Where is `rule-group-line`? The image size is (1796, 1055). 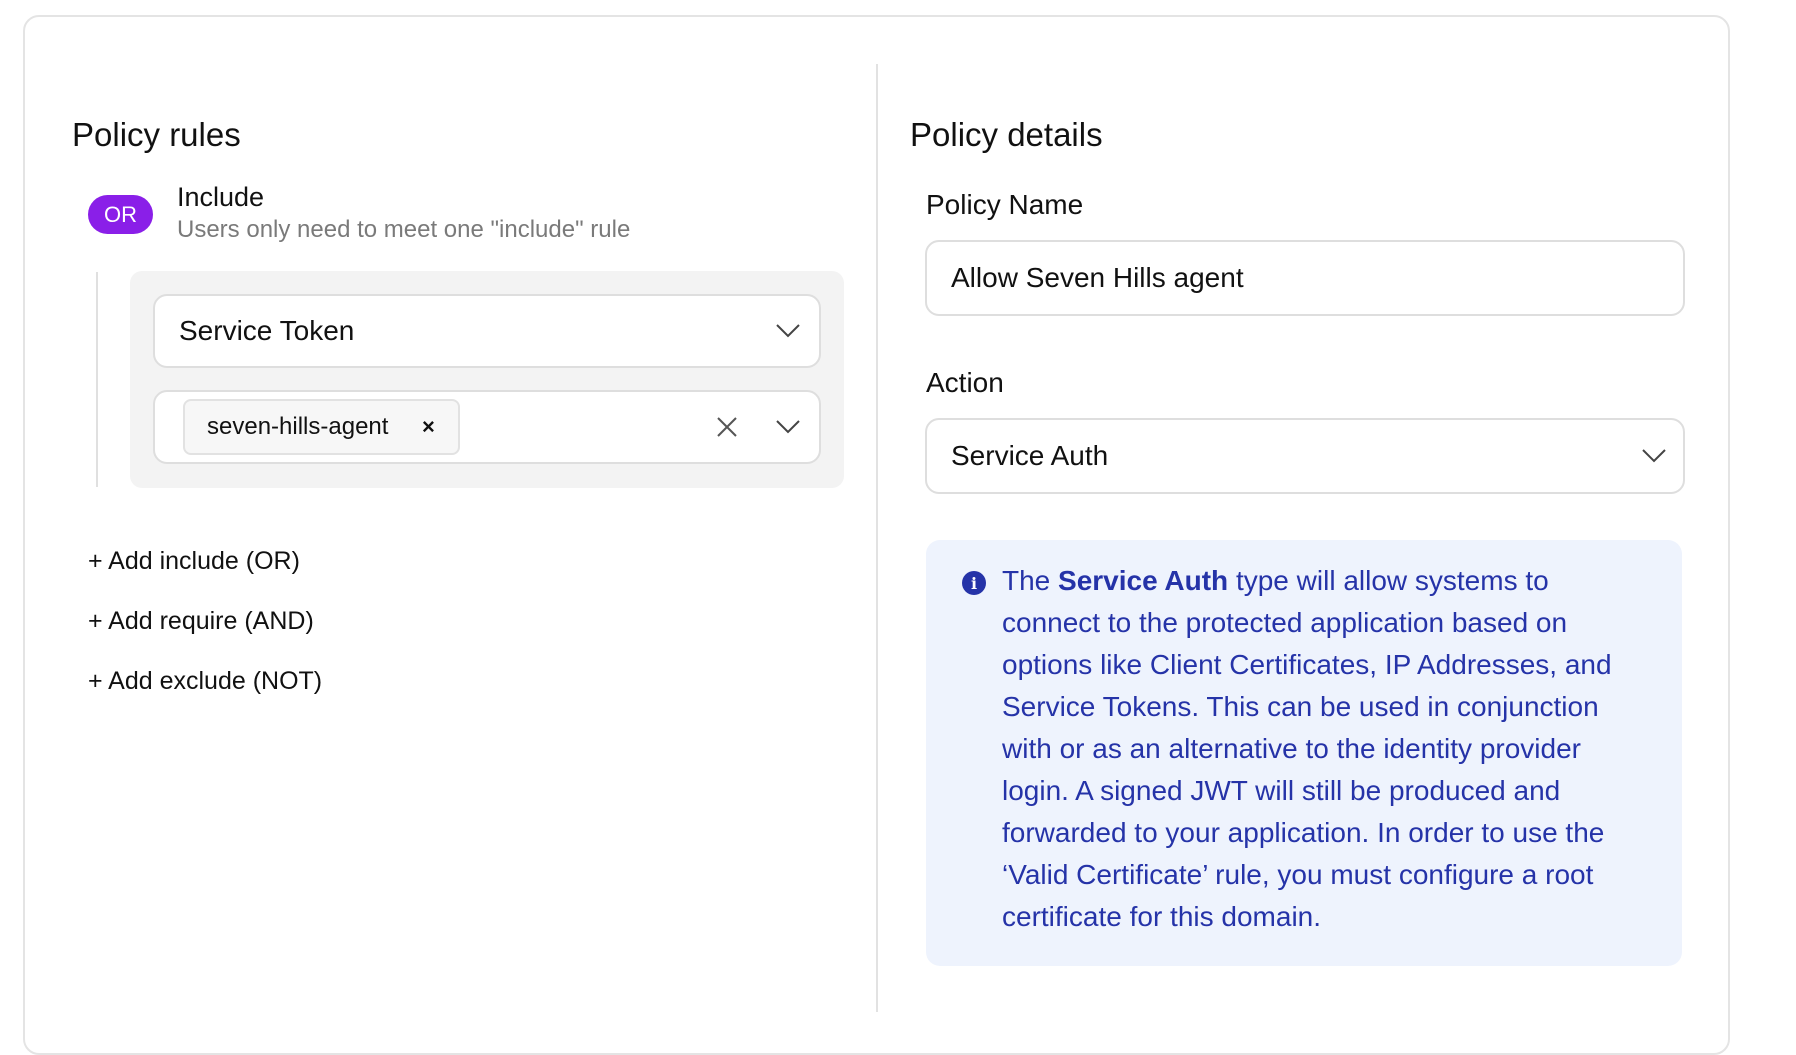 rule-group-line is located at coordinates (97, 379).